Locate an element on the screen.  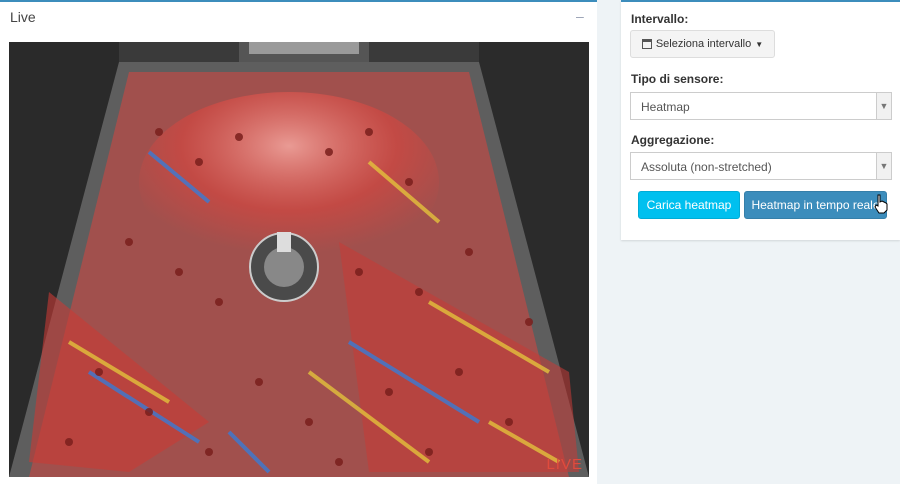
aggregation-select: Assoluta (non-stretched) ▼ is located at coordinates (761, 166).